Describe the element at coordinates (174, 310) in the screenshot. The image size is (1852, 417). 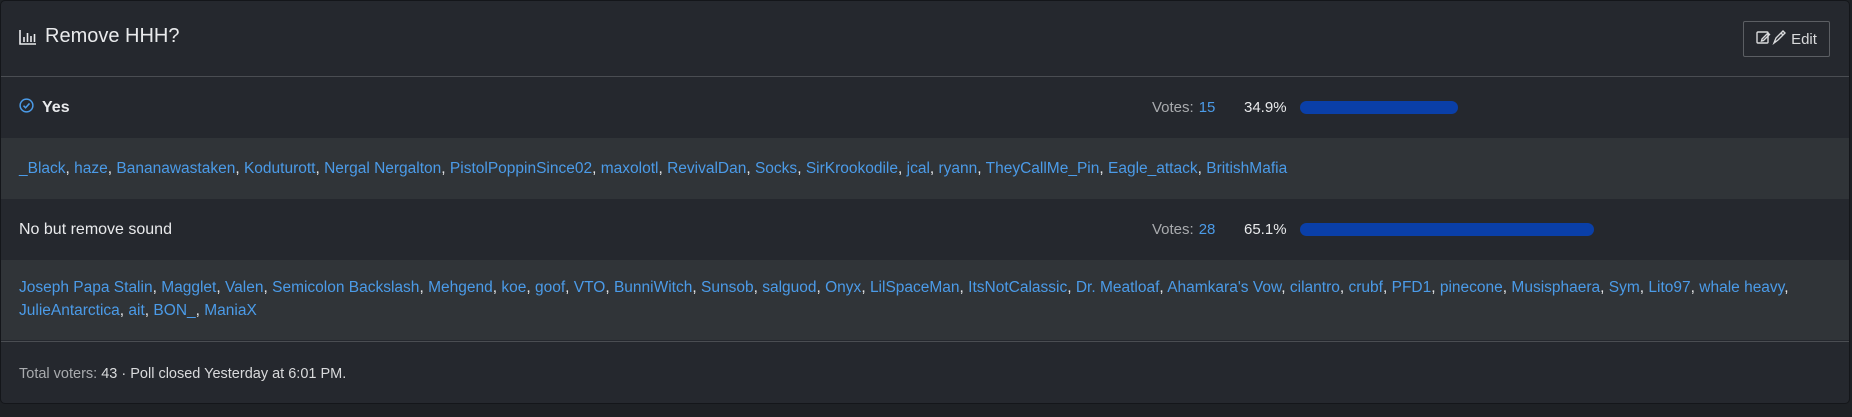
I see `voter-link: BON_` at that location.